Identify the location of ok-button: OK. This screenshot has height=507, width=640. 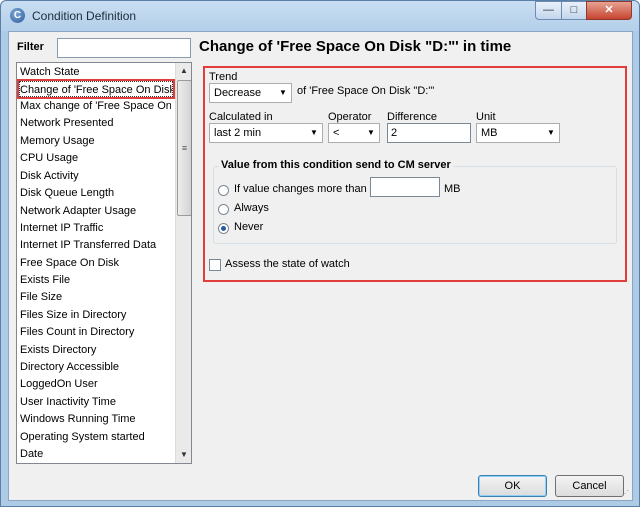
(512, 486).